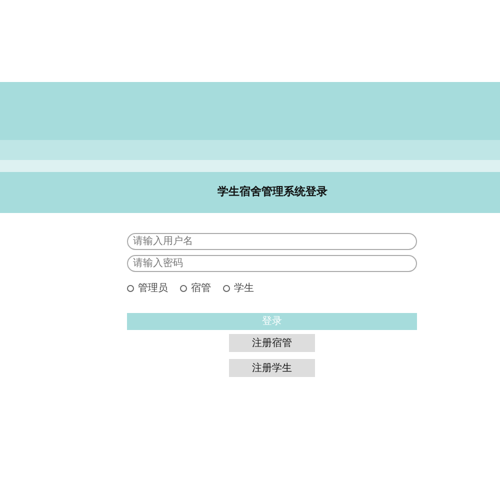 The width and height of the screenshot is (500, 500). Describe the element at coordinates (272, 241) in the screenshot. I see `username-field: 请输入用户名` at that location.